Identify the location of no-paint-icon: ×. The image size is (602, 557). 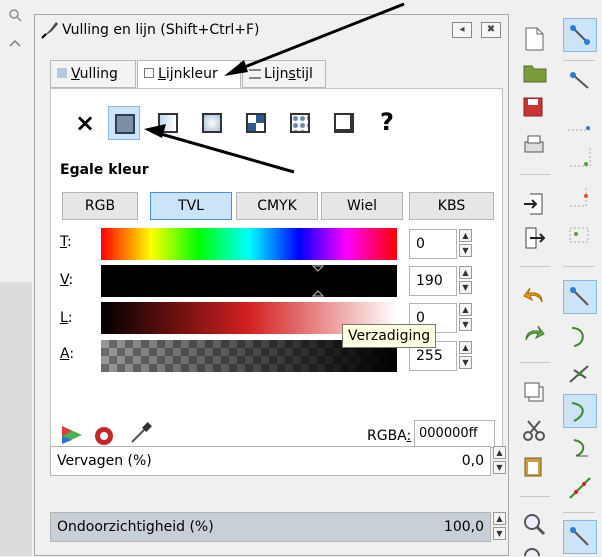
(85, 123).